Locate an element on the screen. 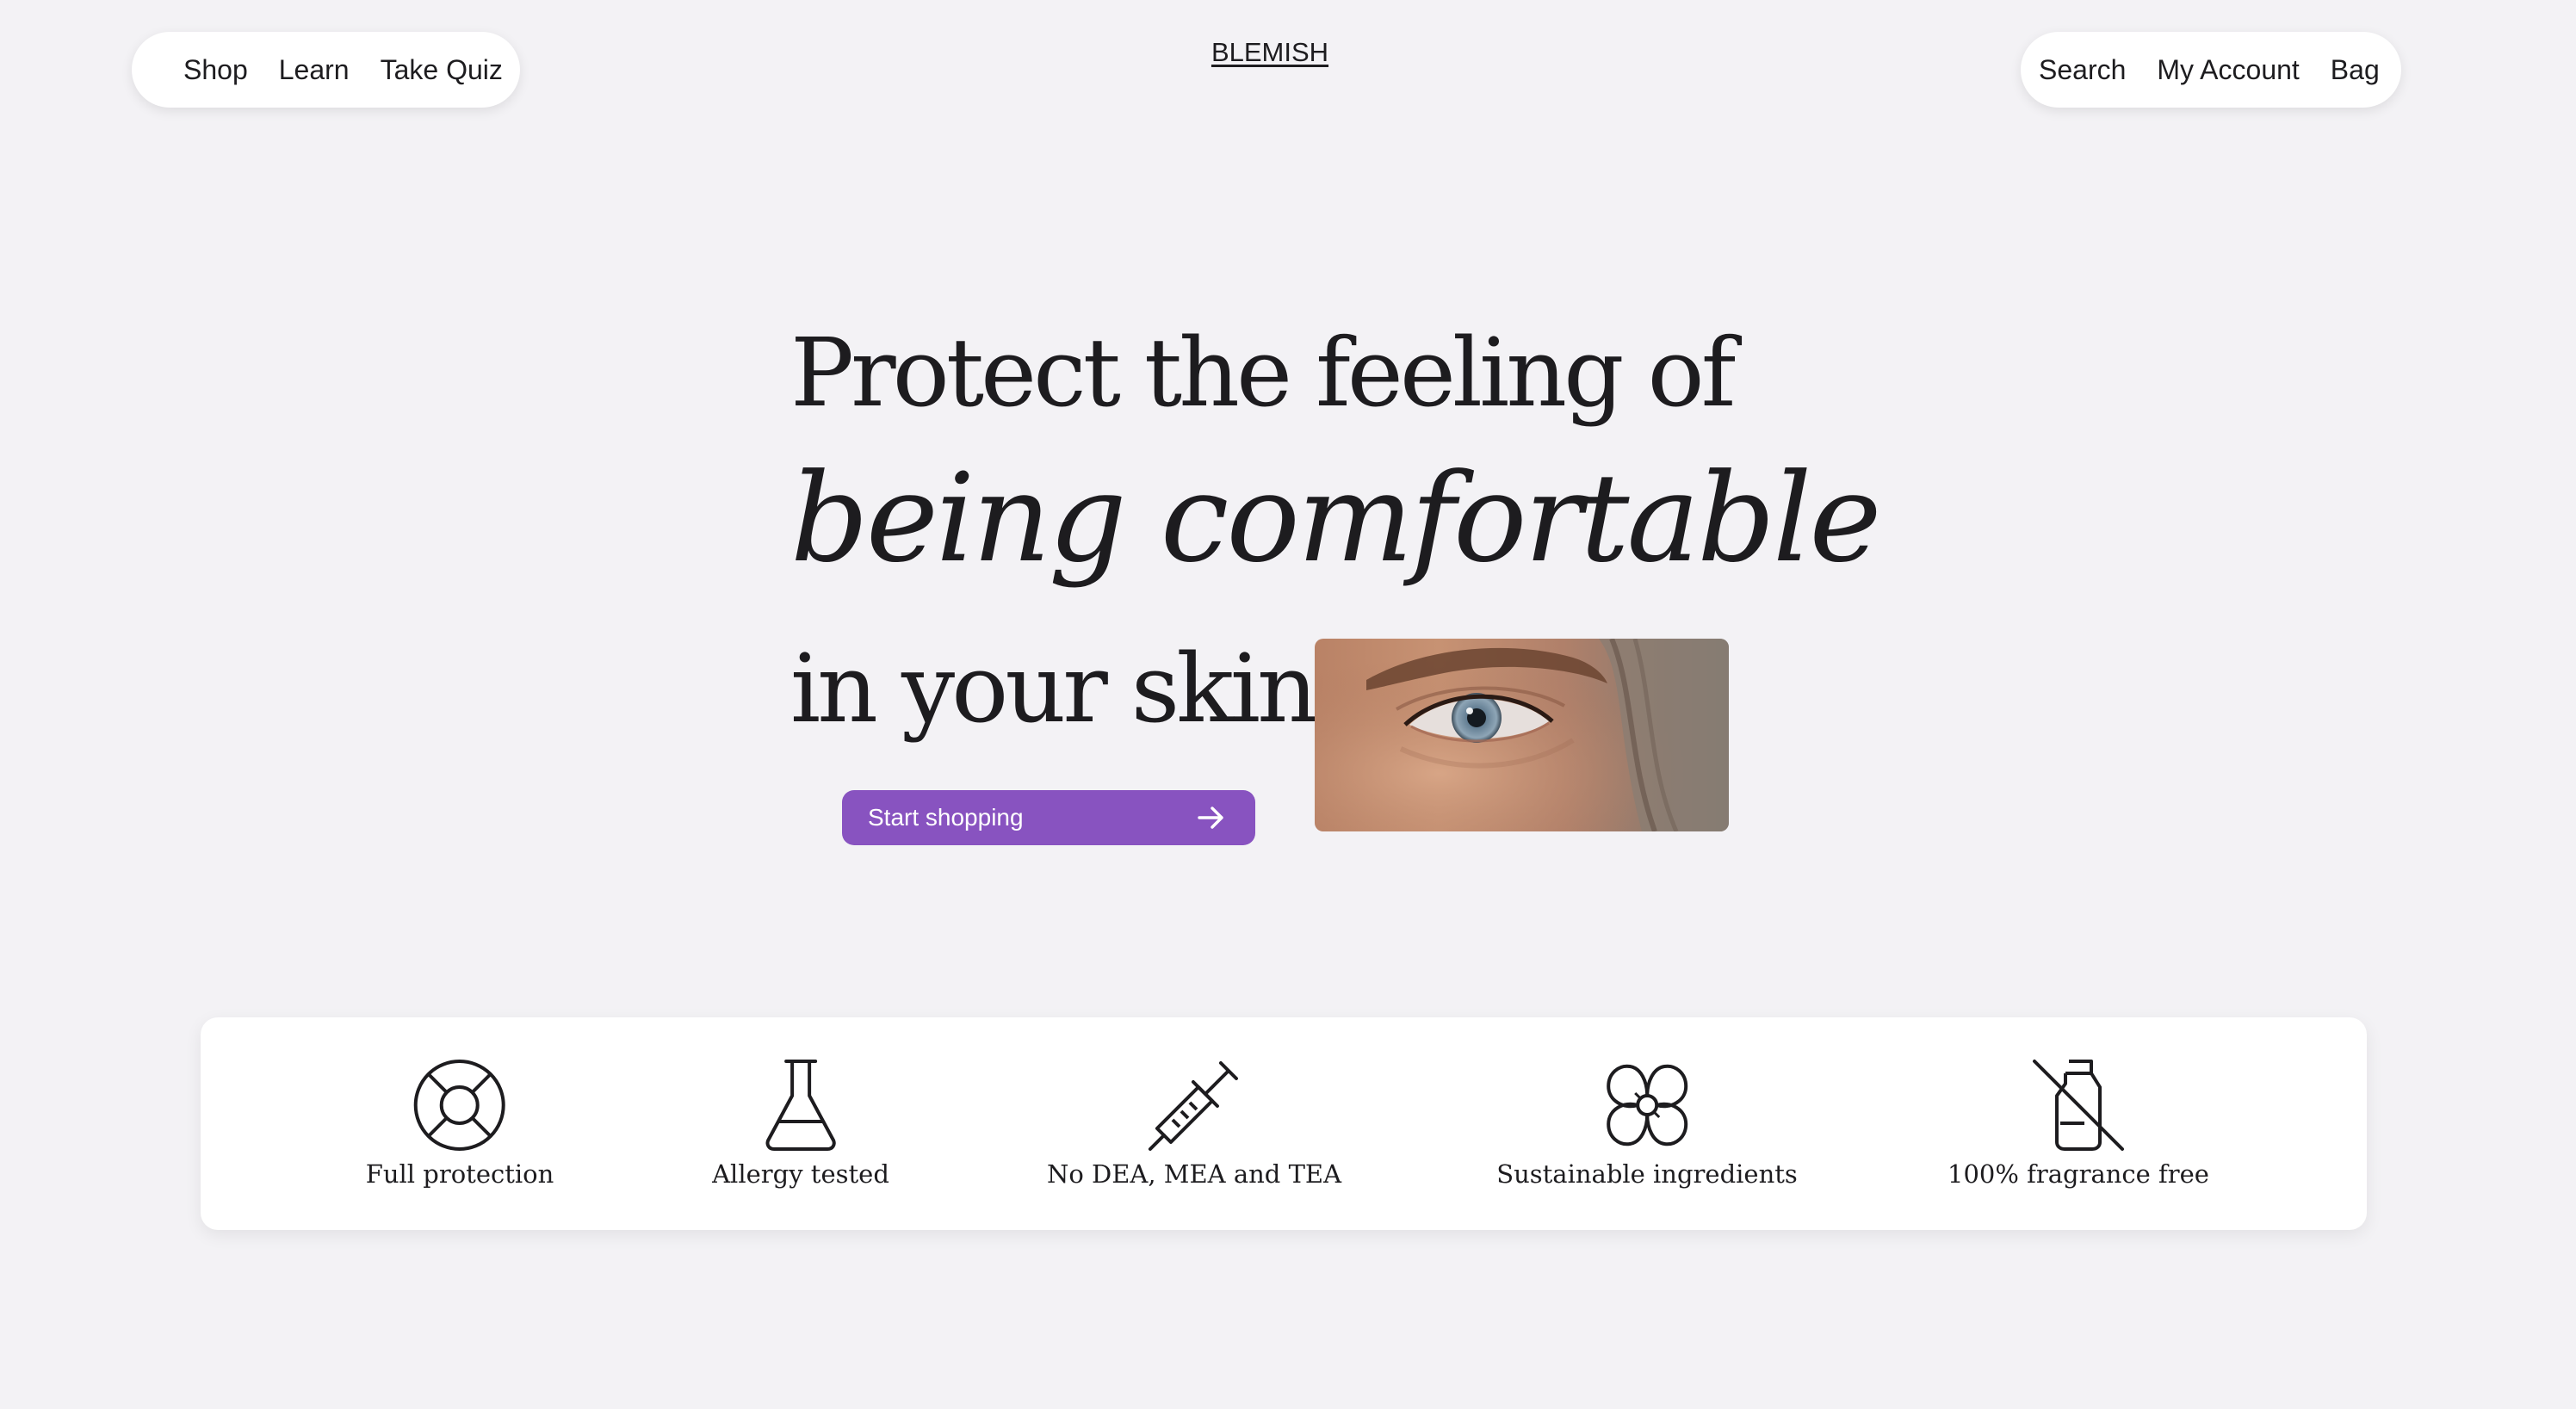 The height and width of the screenshot is (1409, 2576). hero-heading-line-2: being comfortable is located at coordinates (1336, 519).